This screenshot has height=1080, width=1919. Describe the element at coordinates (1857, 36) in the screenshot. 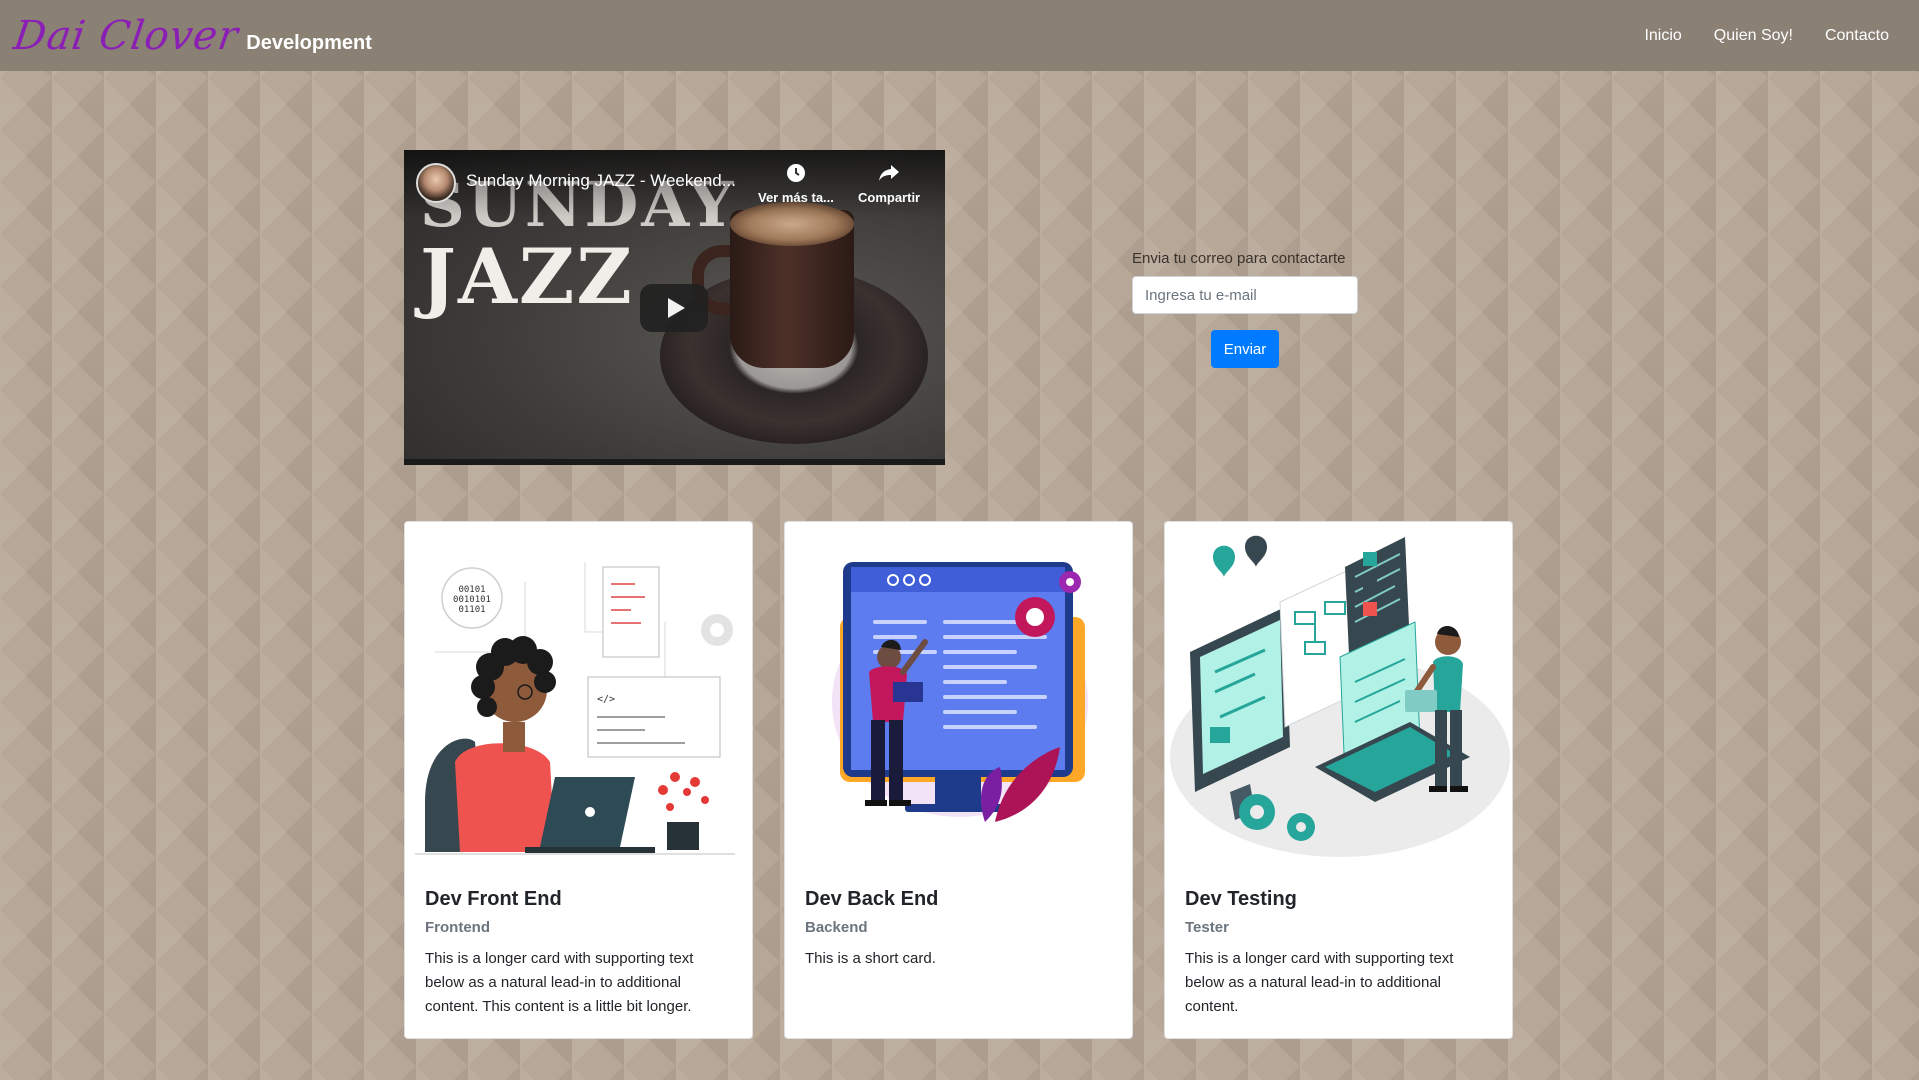

I see `nav-link-contacto: Contacto` at that location.